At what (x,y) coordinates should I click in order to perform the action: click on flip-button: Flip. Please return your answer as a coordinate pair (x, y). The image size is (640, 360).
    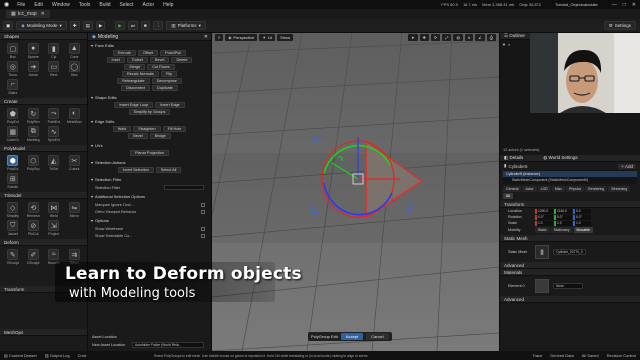
    Looking at the image, I should click on (168, 74).